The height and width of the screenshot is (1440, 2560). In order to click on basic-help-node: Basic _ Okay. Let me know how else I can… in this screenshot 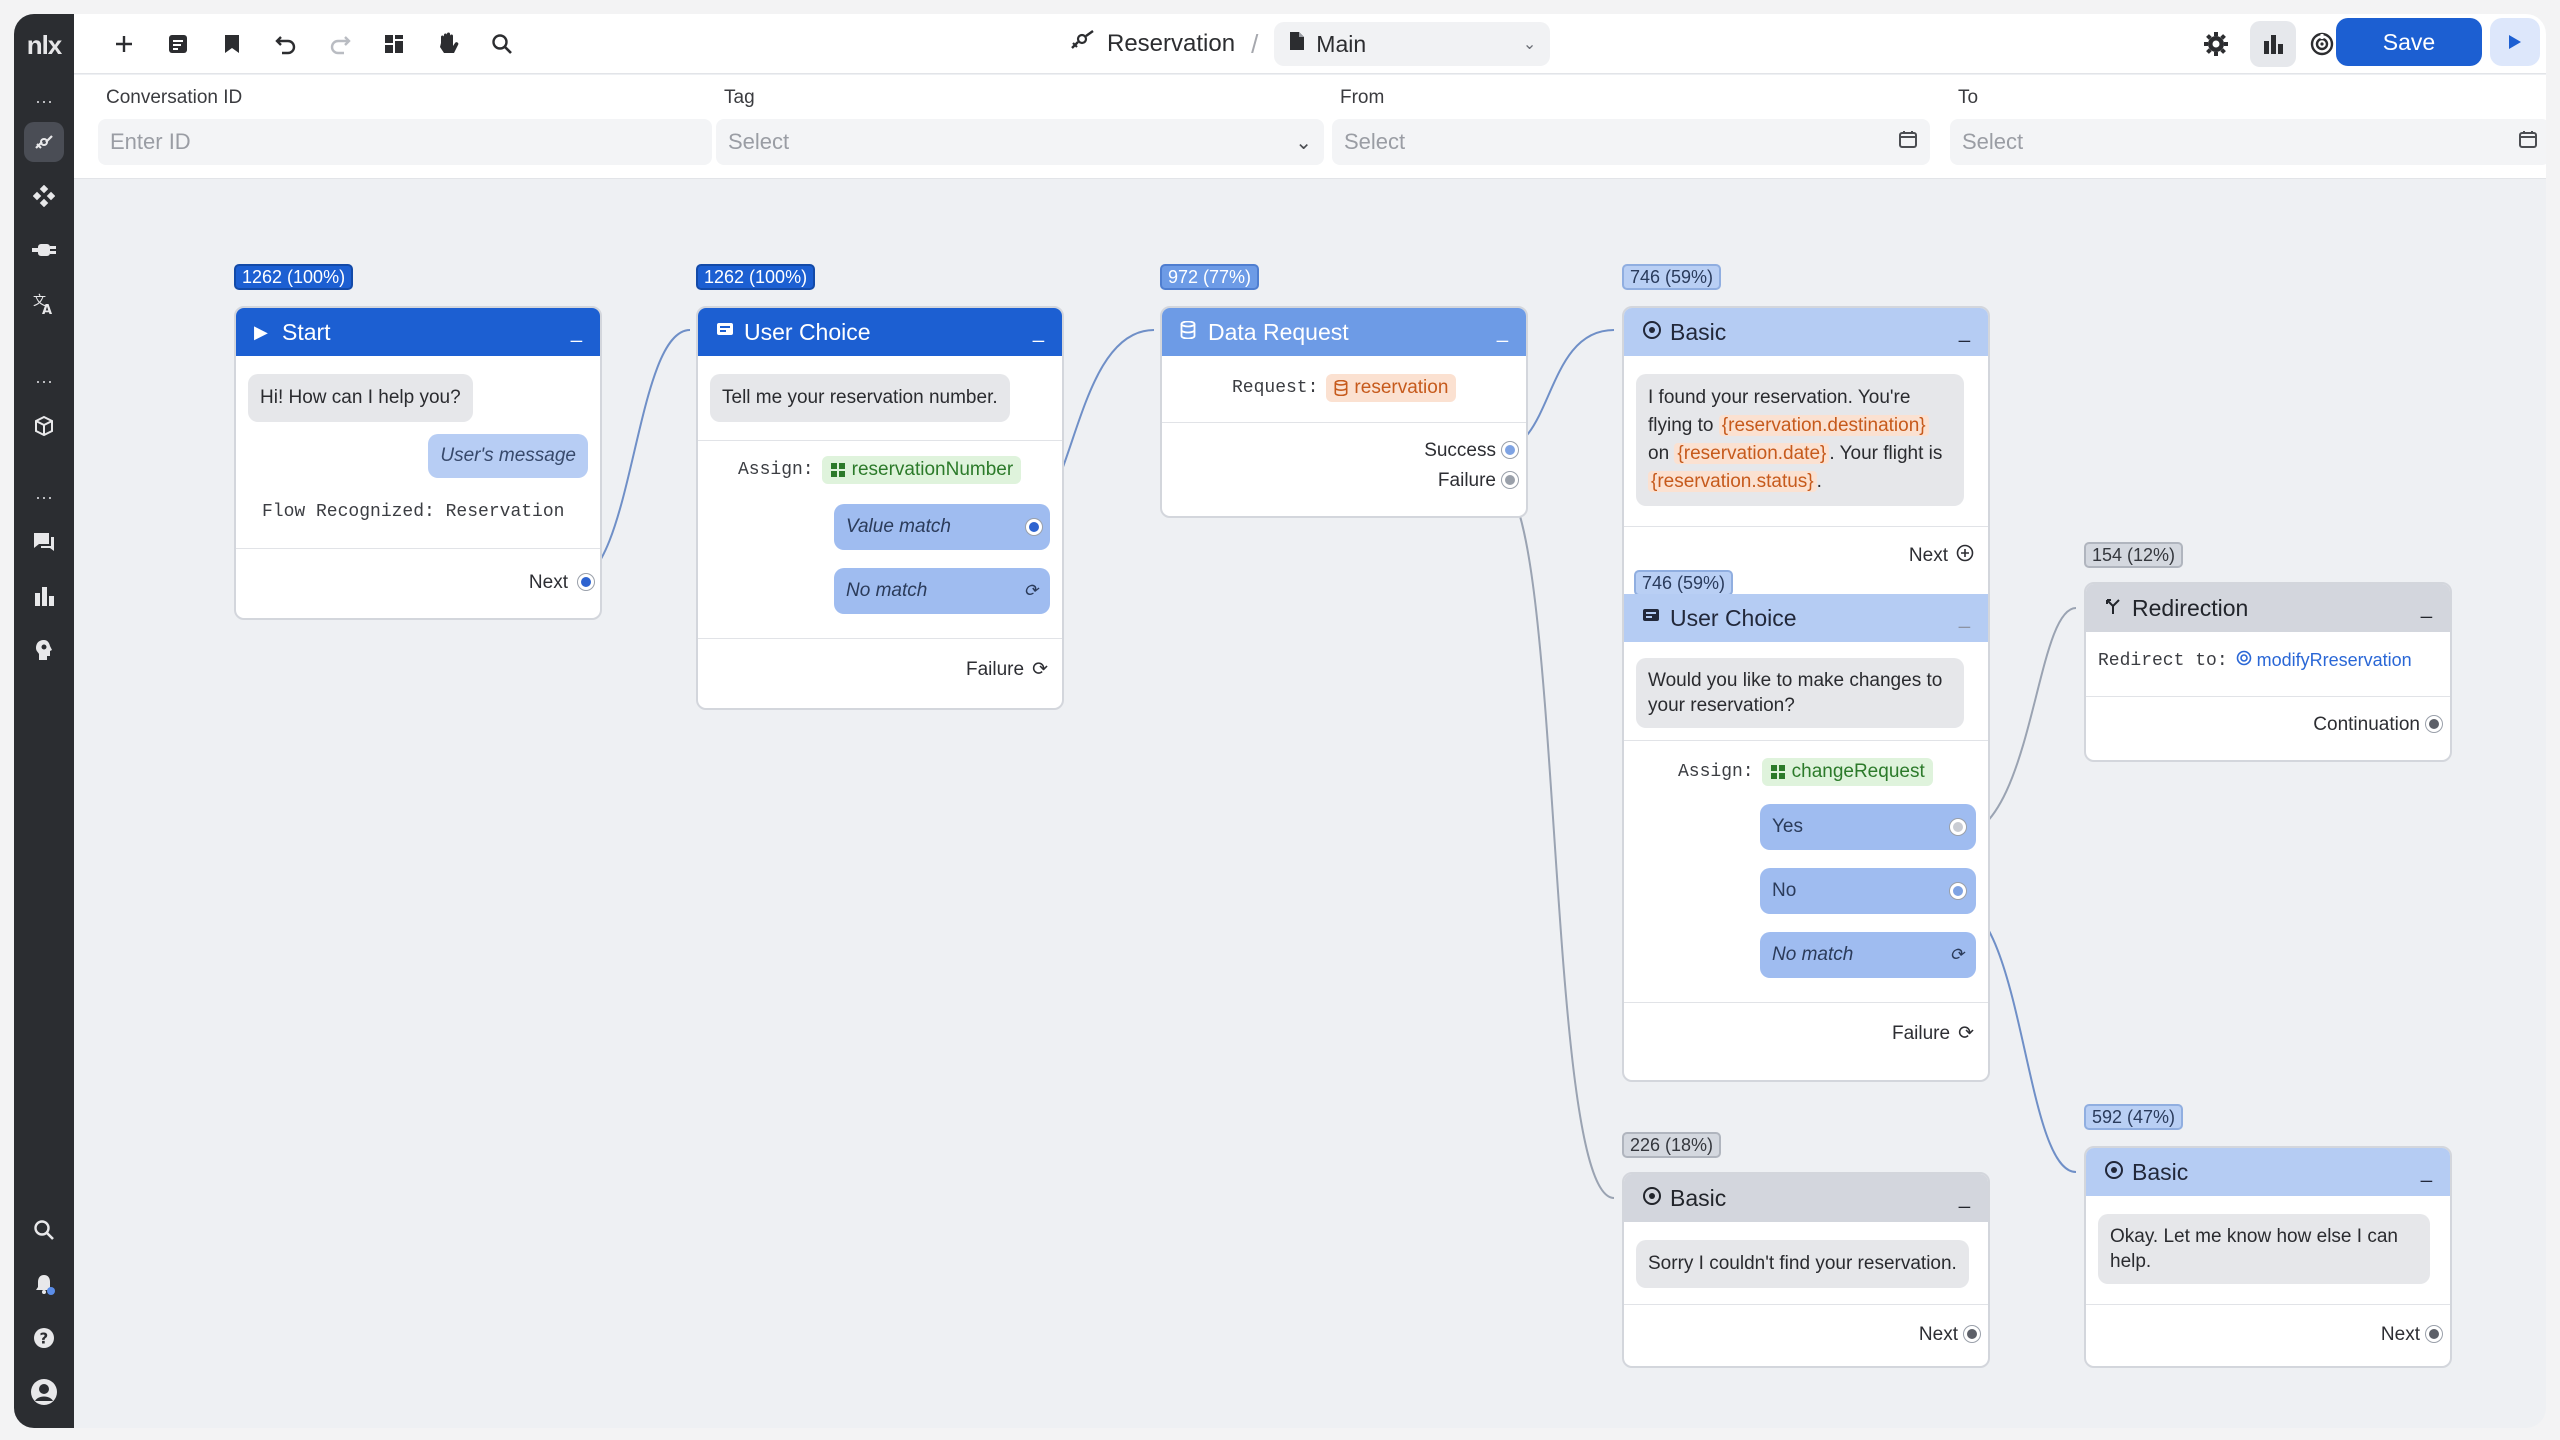, I will do `click(2268, 1257)`.